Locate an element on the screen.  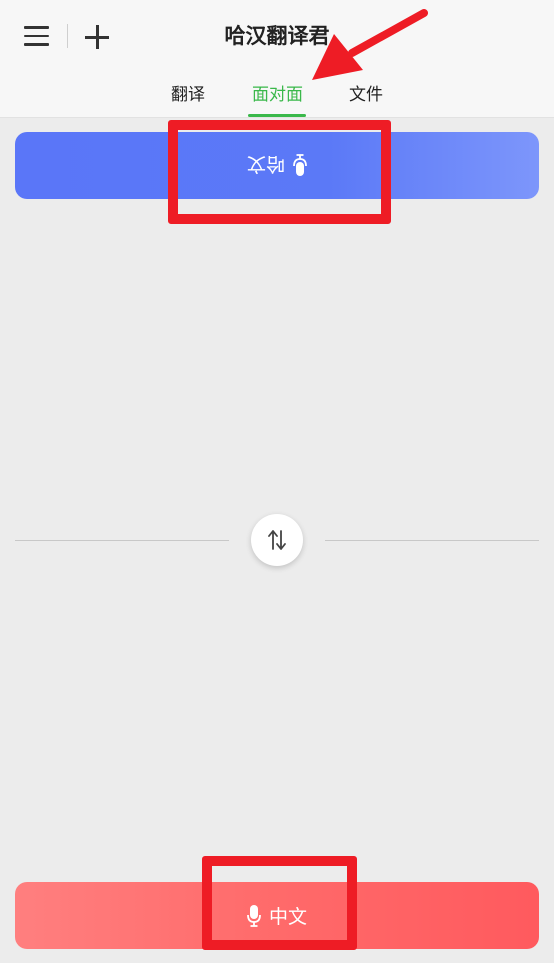
chinese-speak-button: 中文 is located at coordinates (277, 915).